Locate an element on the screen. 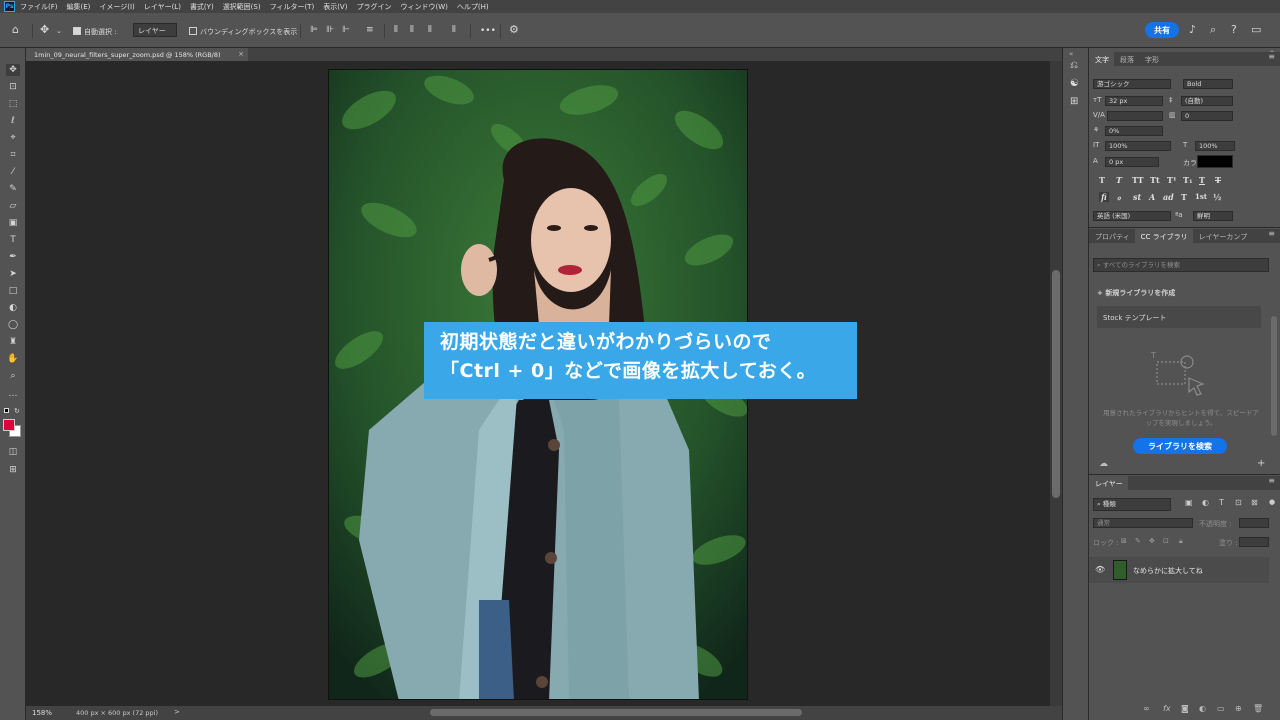  vertical-scroll-thumb is located at coordinates (1056, 384).